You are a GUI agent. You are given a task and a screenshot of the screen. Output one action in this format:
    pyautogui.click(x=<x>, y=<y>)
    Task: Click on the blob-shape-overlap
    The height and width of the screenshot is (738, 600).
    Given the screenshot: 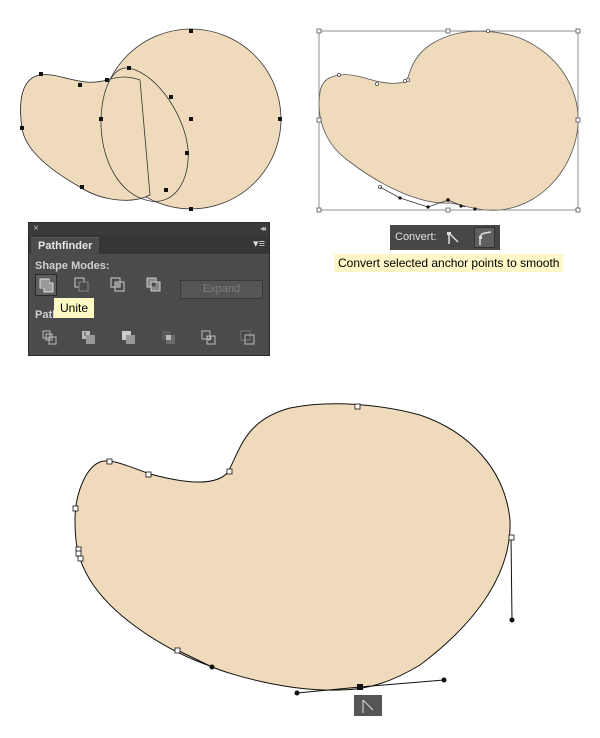 What is the action you would take?
    pyautogui.click(x=85, y=137)
    